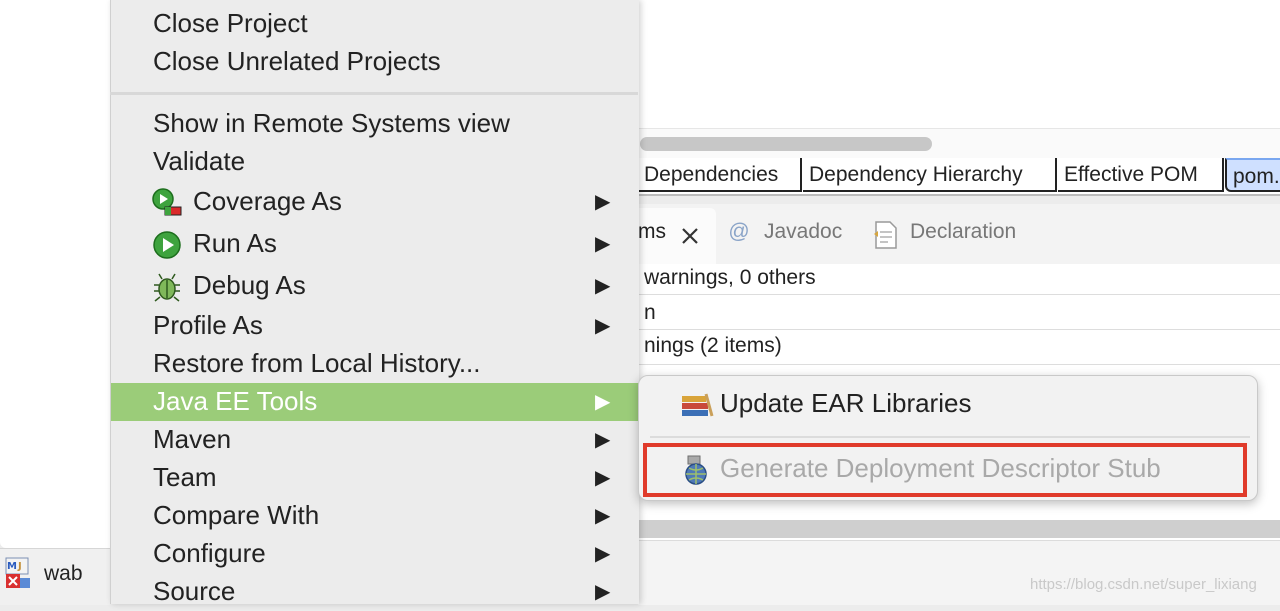  I want to click on submenu-separator, so click(950, 437).